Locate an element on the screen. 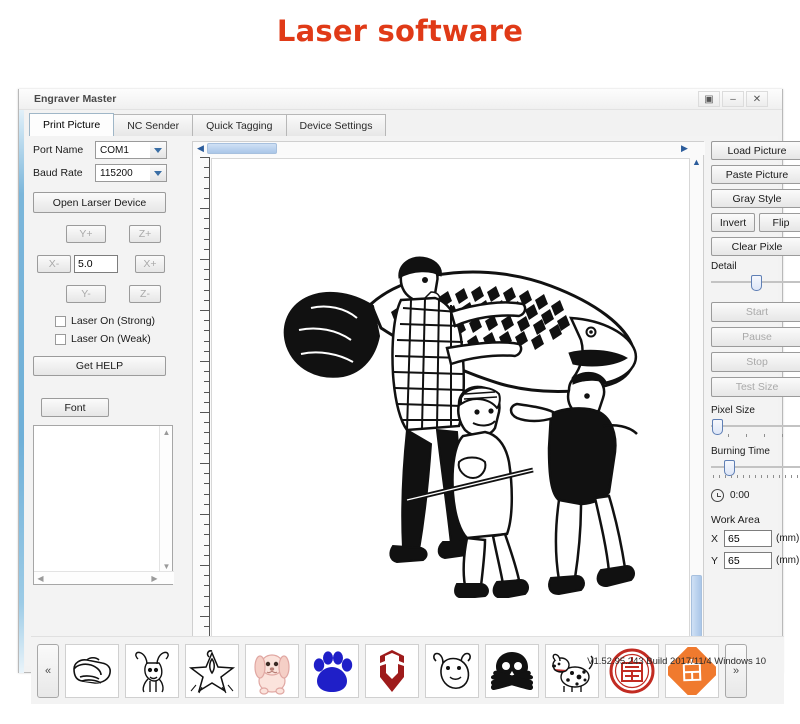 The height and width of the screenshot is (724, 800). tab-quick-tagging: Quick Tagging is located at coordinates (239, 125).